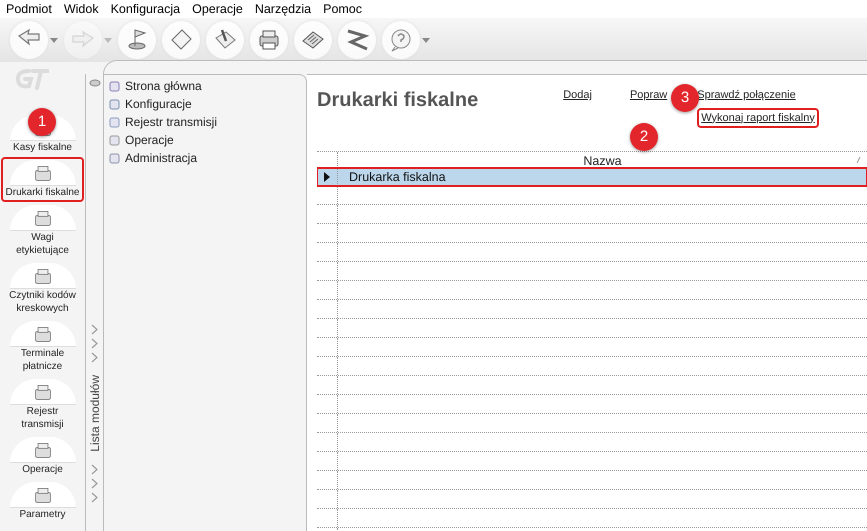 The height and width of the screenshot is (531, 867). Describe the element at coordinates (42, 405) in the screenshot. I see `nav-item: Rejestr transmisji` at that location.